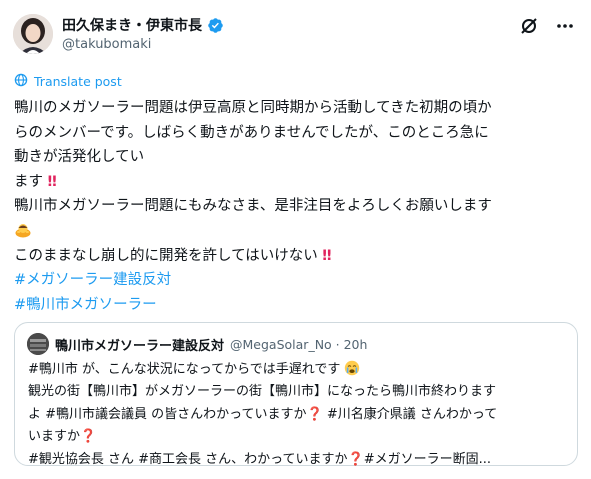  What do you see at coordinates (166, 255) in the screenshot?
I see `post-text: このままなし崩し的に開発を許してはいけない` at bounding box center [166, 255].